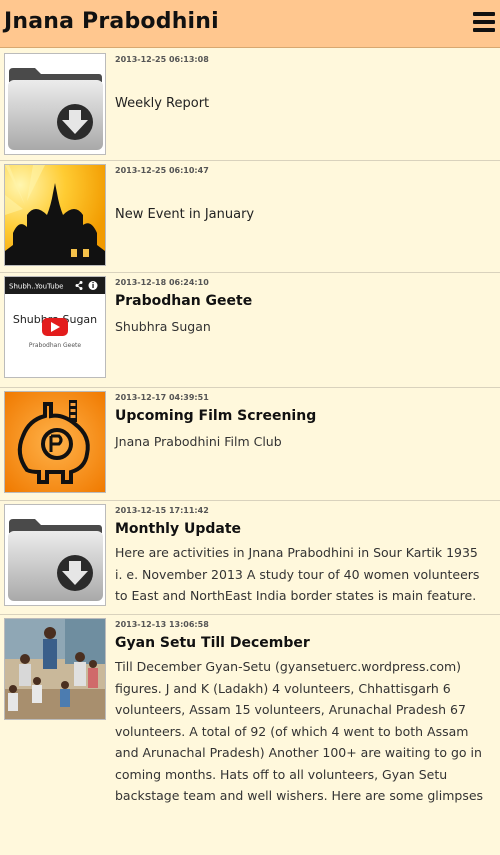 The width and height of the screenshot is (500, 855). Describe the element at coordinates (198, 441) in the screenshot. I see `item-text: Jnana Prabodhini Film Club` at that location.